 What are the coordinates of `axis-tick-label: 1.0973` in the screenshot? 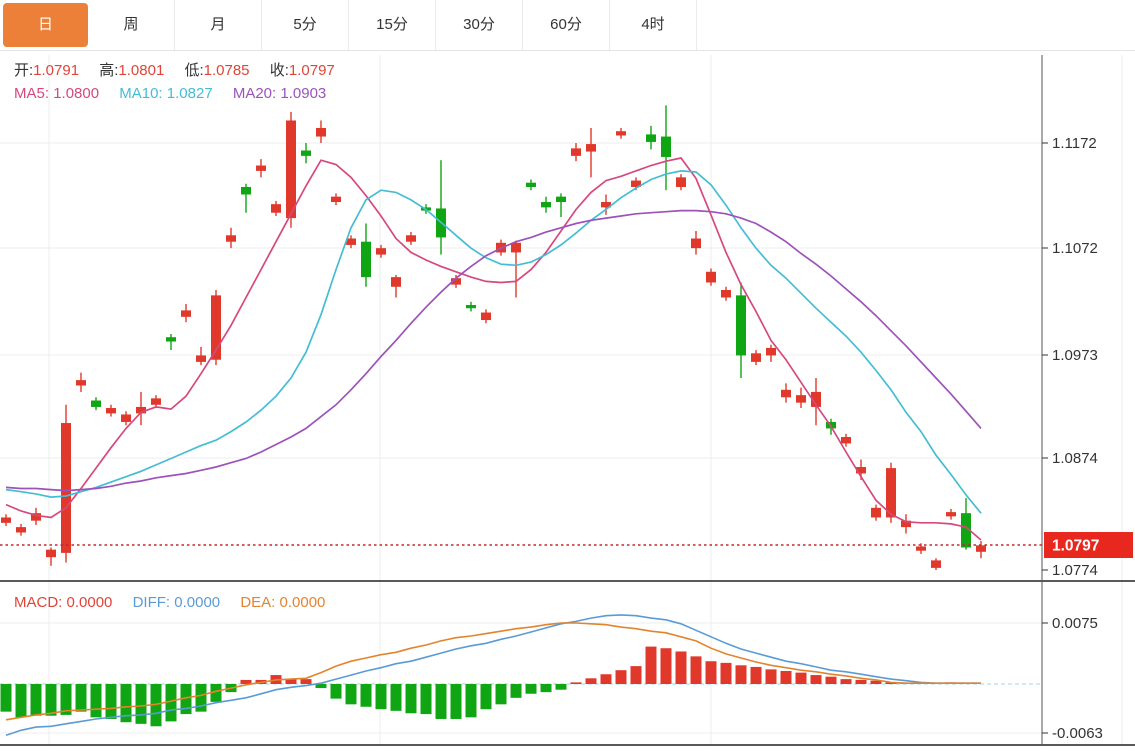 It's located at (1075, 355).